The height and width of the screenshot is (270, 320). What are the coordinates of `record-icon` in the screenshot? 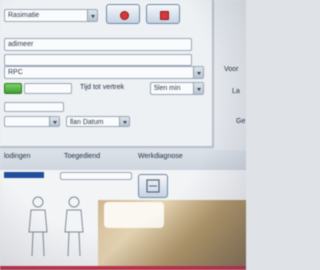 It's located at (124, 15).